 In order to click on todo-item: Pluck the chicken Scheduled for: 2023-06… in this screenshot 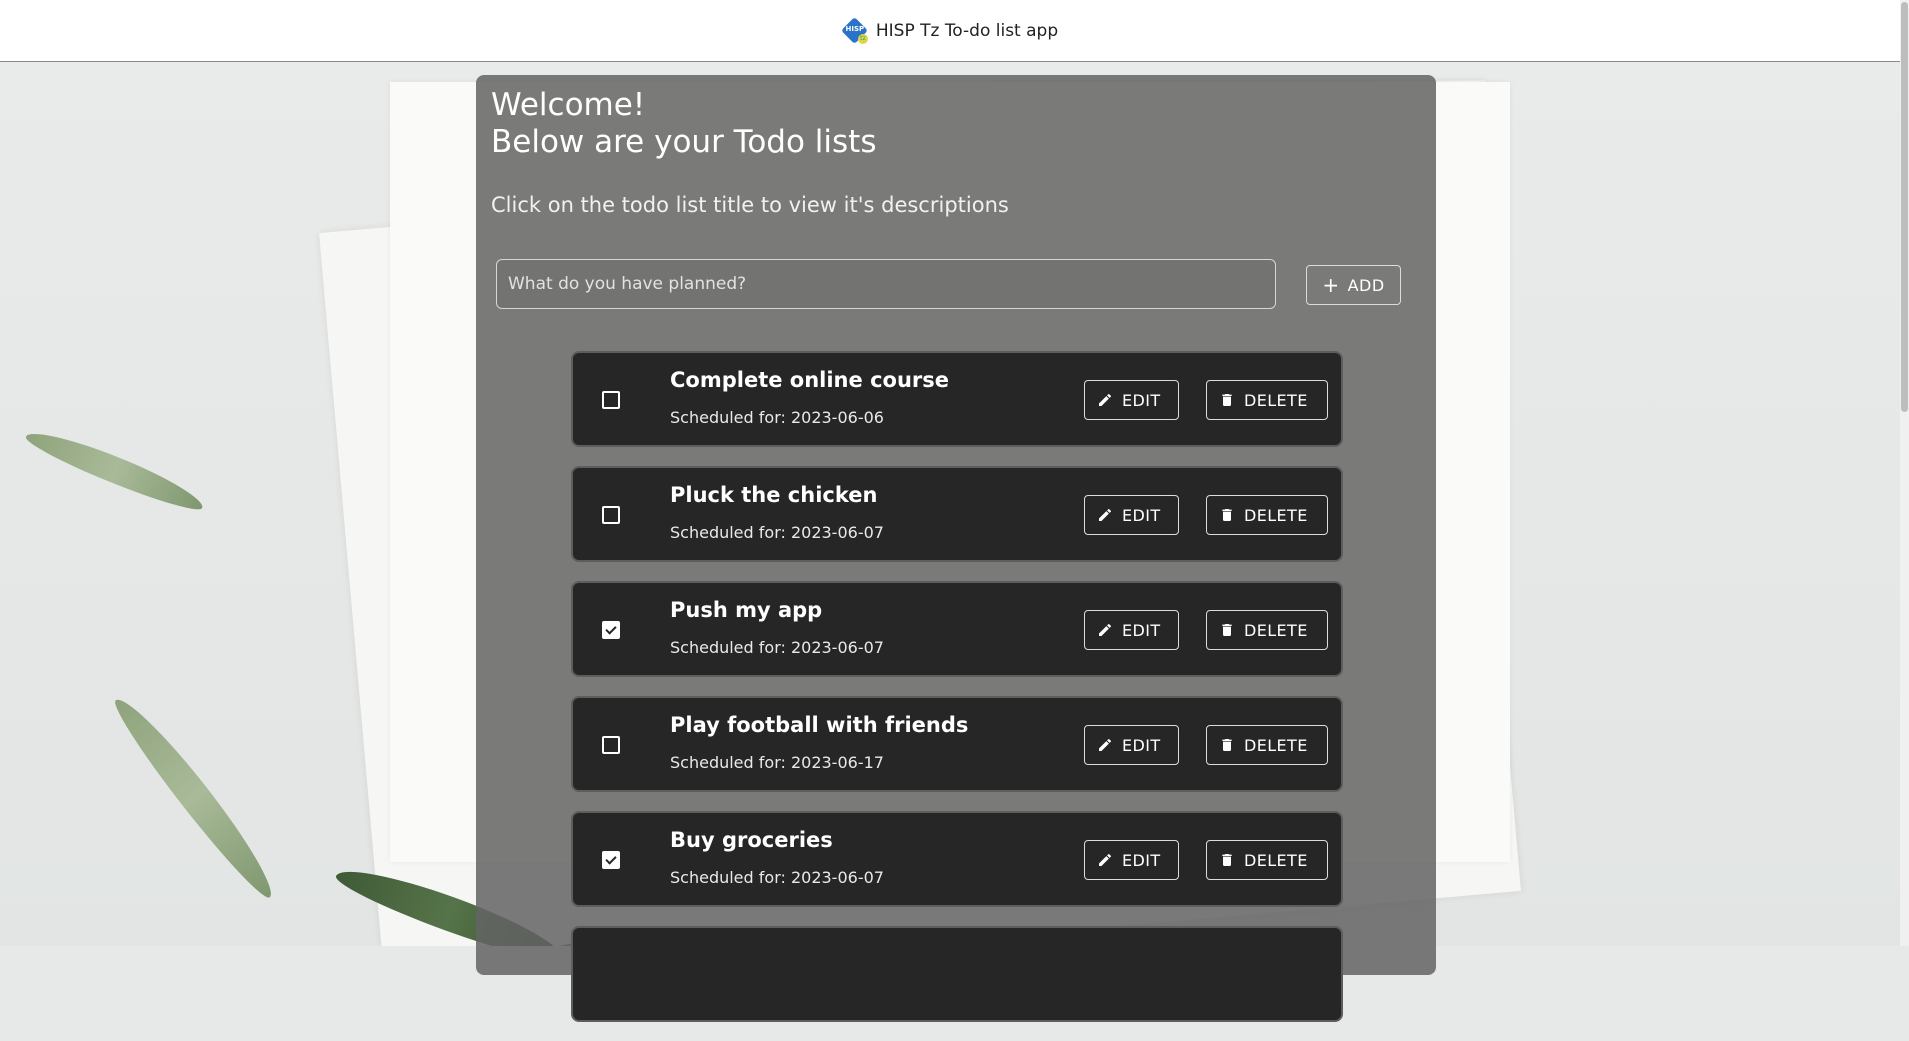, I will do `click(957, 514)`.